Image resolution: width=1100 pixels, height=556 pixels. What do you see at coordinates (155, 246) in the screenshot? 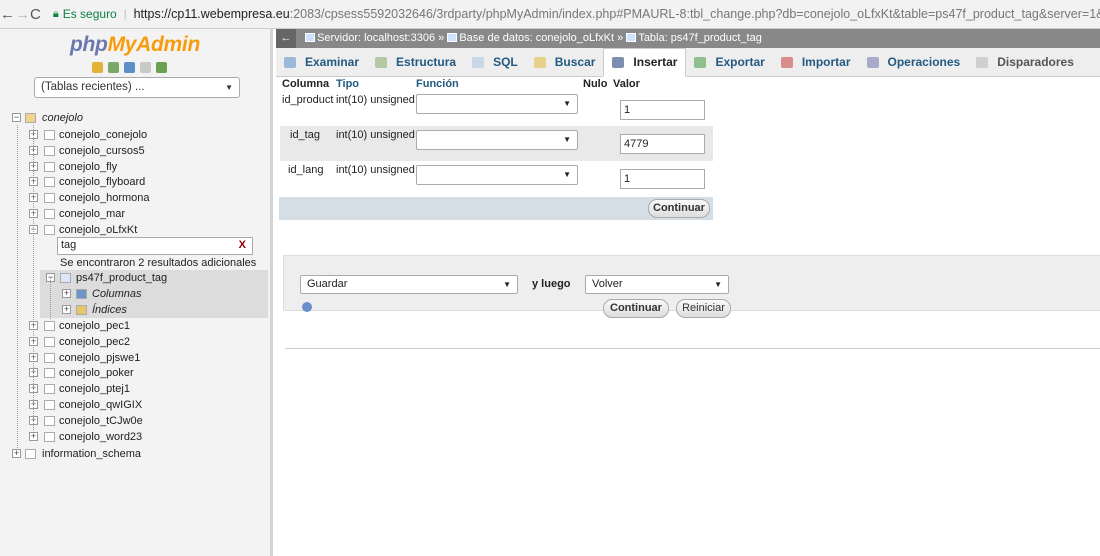
I see `table-filter-input: tag X` at bounding box center [155, 246].